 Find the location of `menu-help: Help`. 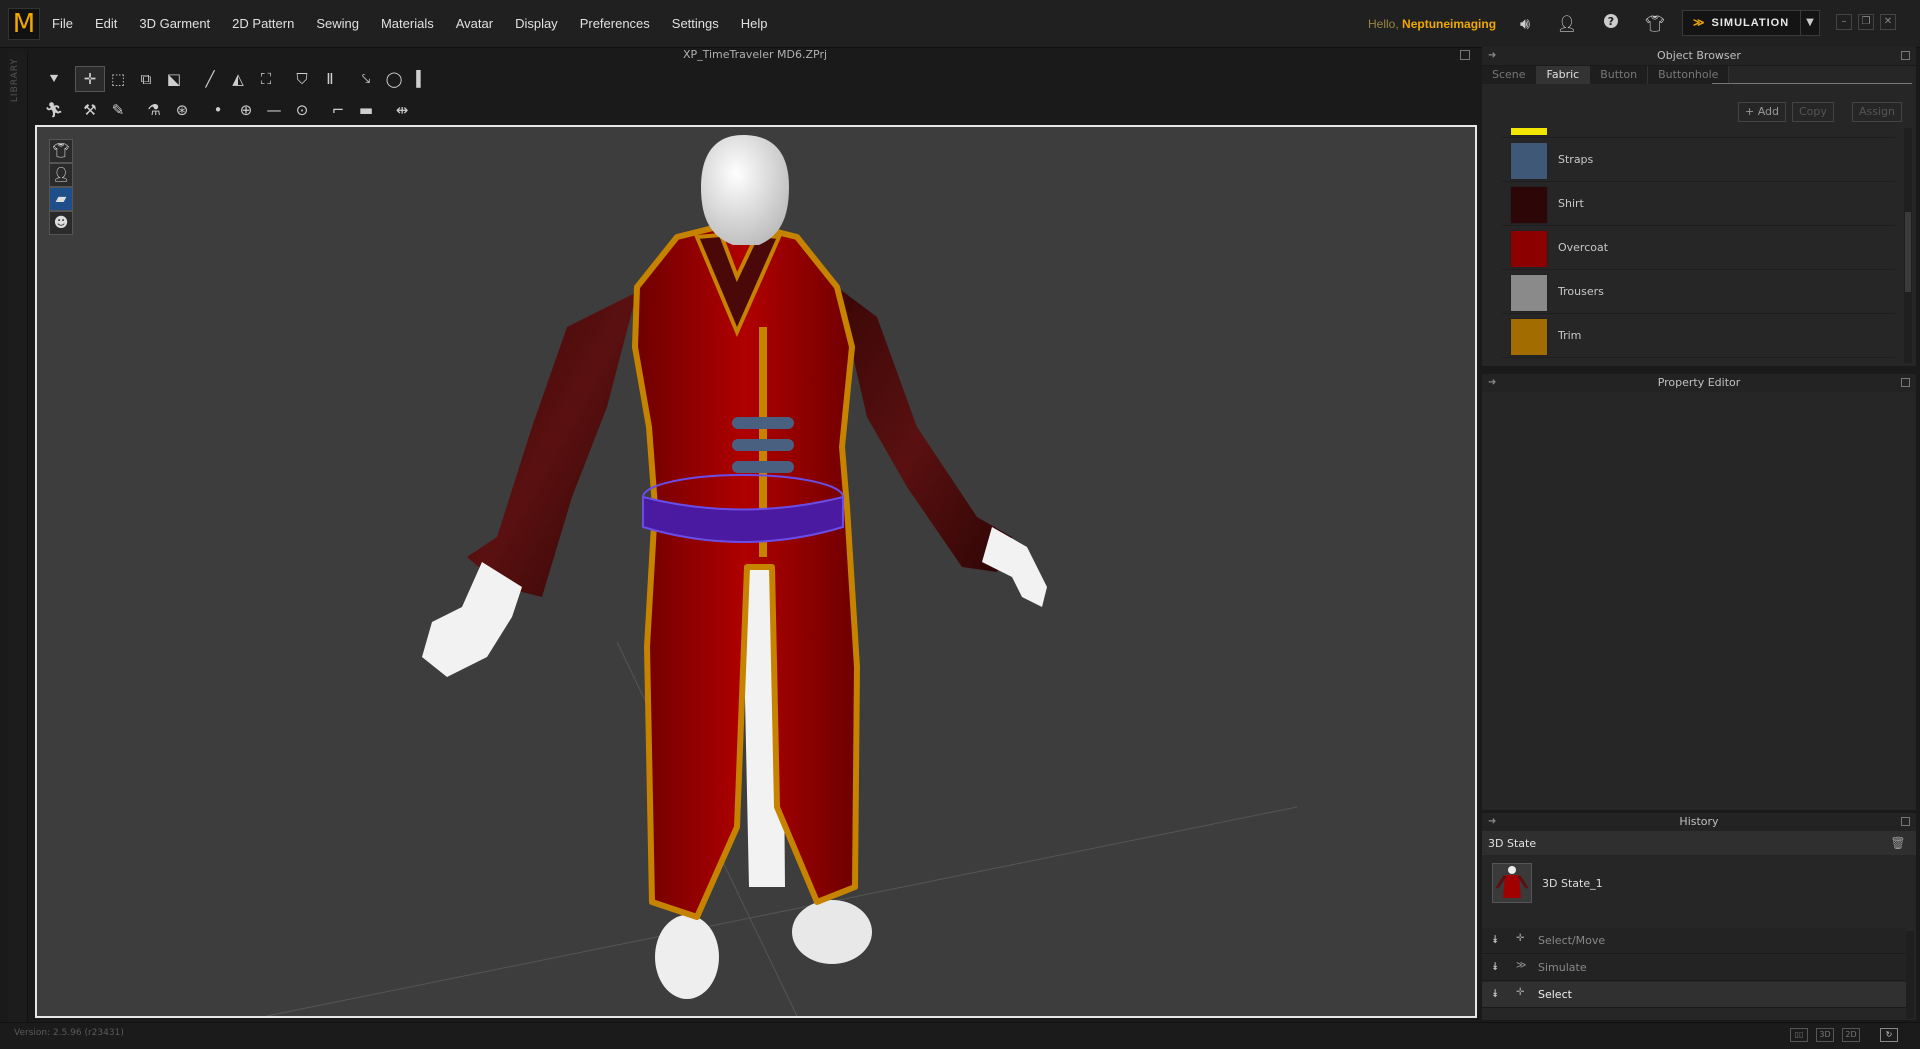

menu-help: Help is located at coordinates (754, 23).